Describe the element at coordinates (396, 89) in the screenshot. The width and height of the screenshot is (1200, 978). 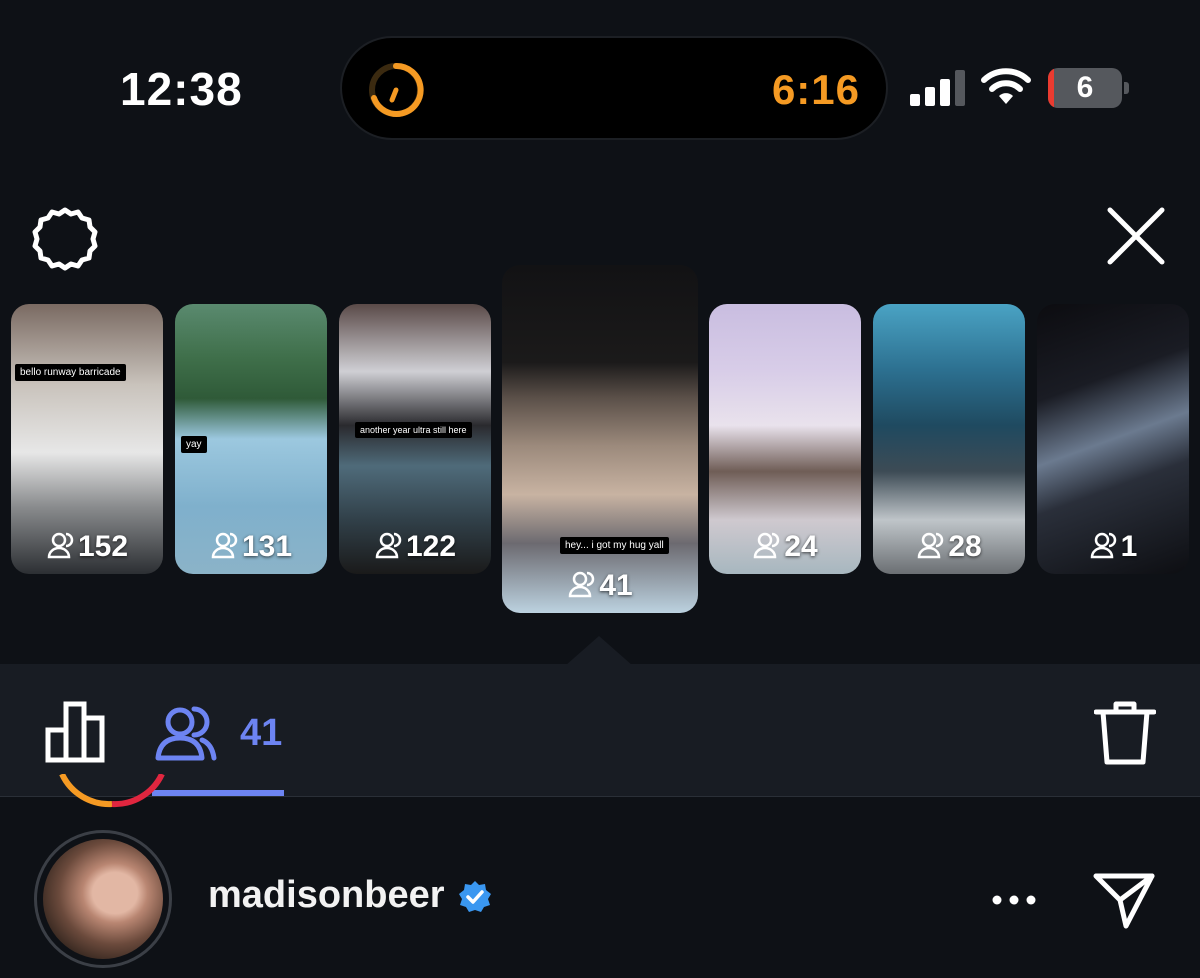
I see `timer-ring-icon` at that location.